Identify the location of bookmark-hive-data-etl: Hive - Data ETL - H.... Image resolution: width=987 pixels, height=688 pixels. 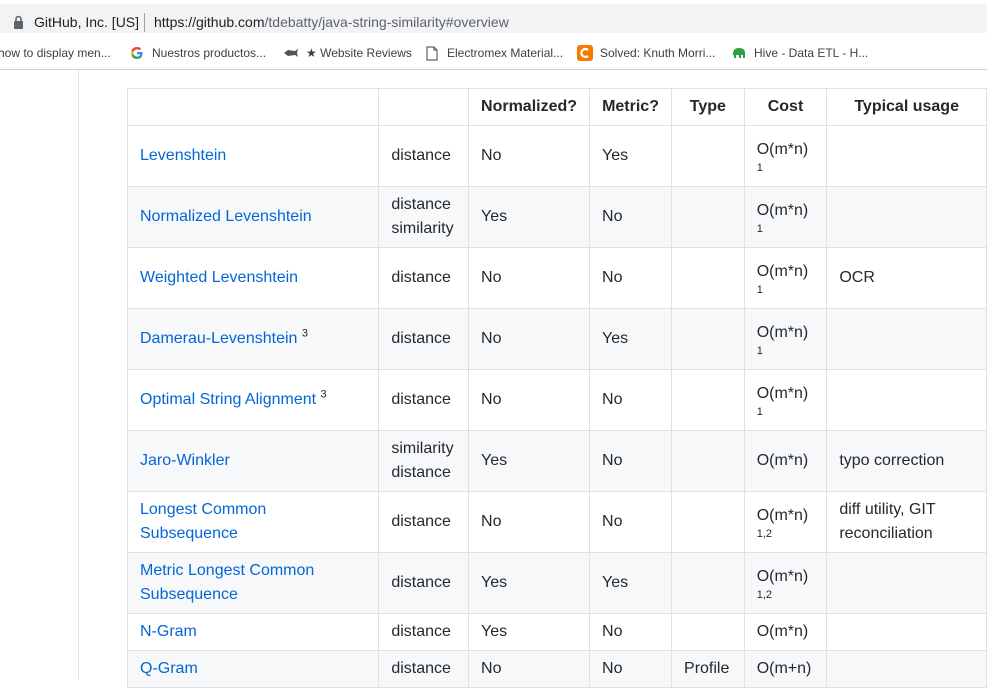
(799, 53).